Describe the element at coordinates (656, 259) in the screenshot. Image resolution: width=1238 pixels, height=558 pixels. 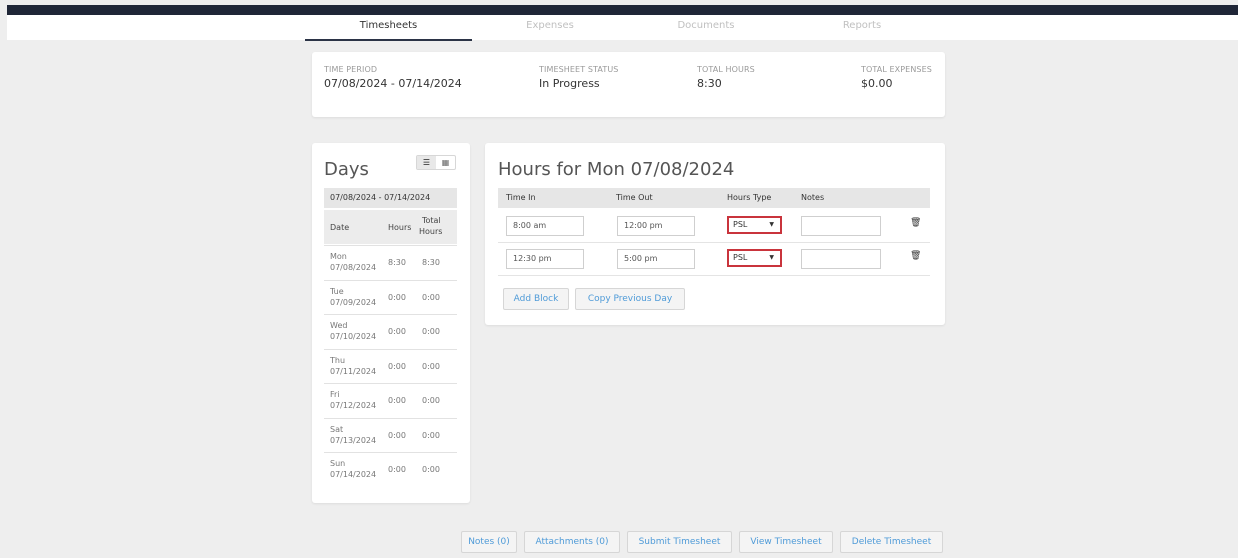
I see `time-out-field: 5:00 pm` at that location.